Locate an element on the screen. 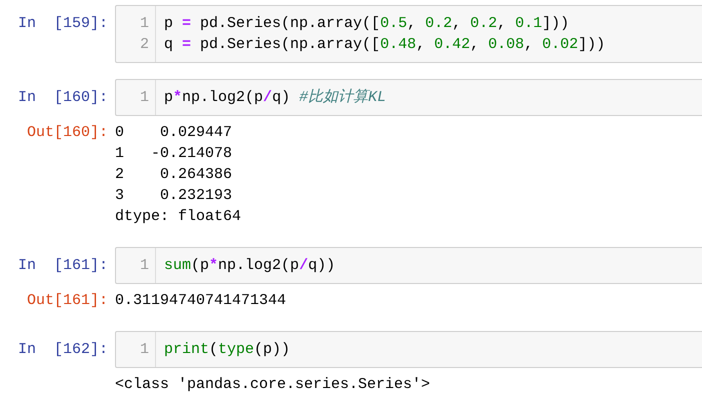 The width and height of the screenshot is (702, 416). code-input-box: 1 2 p = pd.Series(np.array([0.5, 0.2, 0.2, 0.1])) q = pd.Series(np.array([0.48, 0.42, 0.08, 0.02])) is located at coordinates (408, 34).